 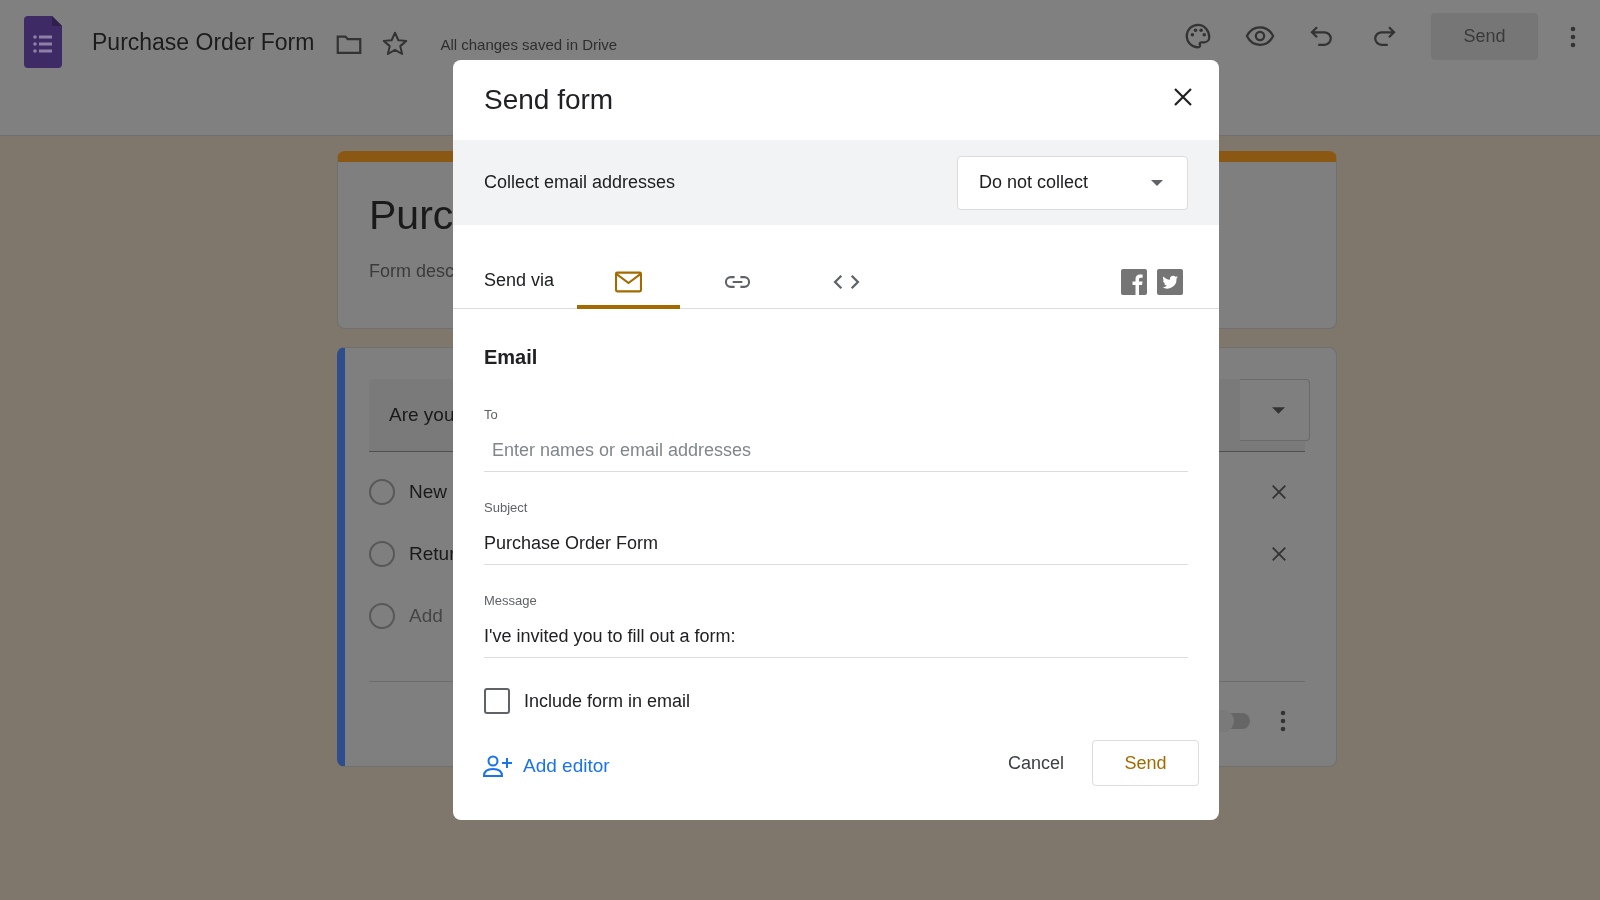 I want to click on field-label: To, so click(x=491, y=414).